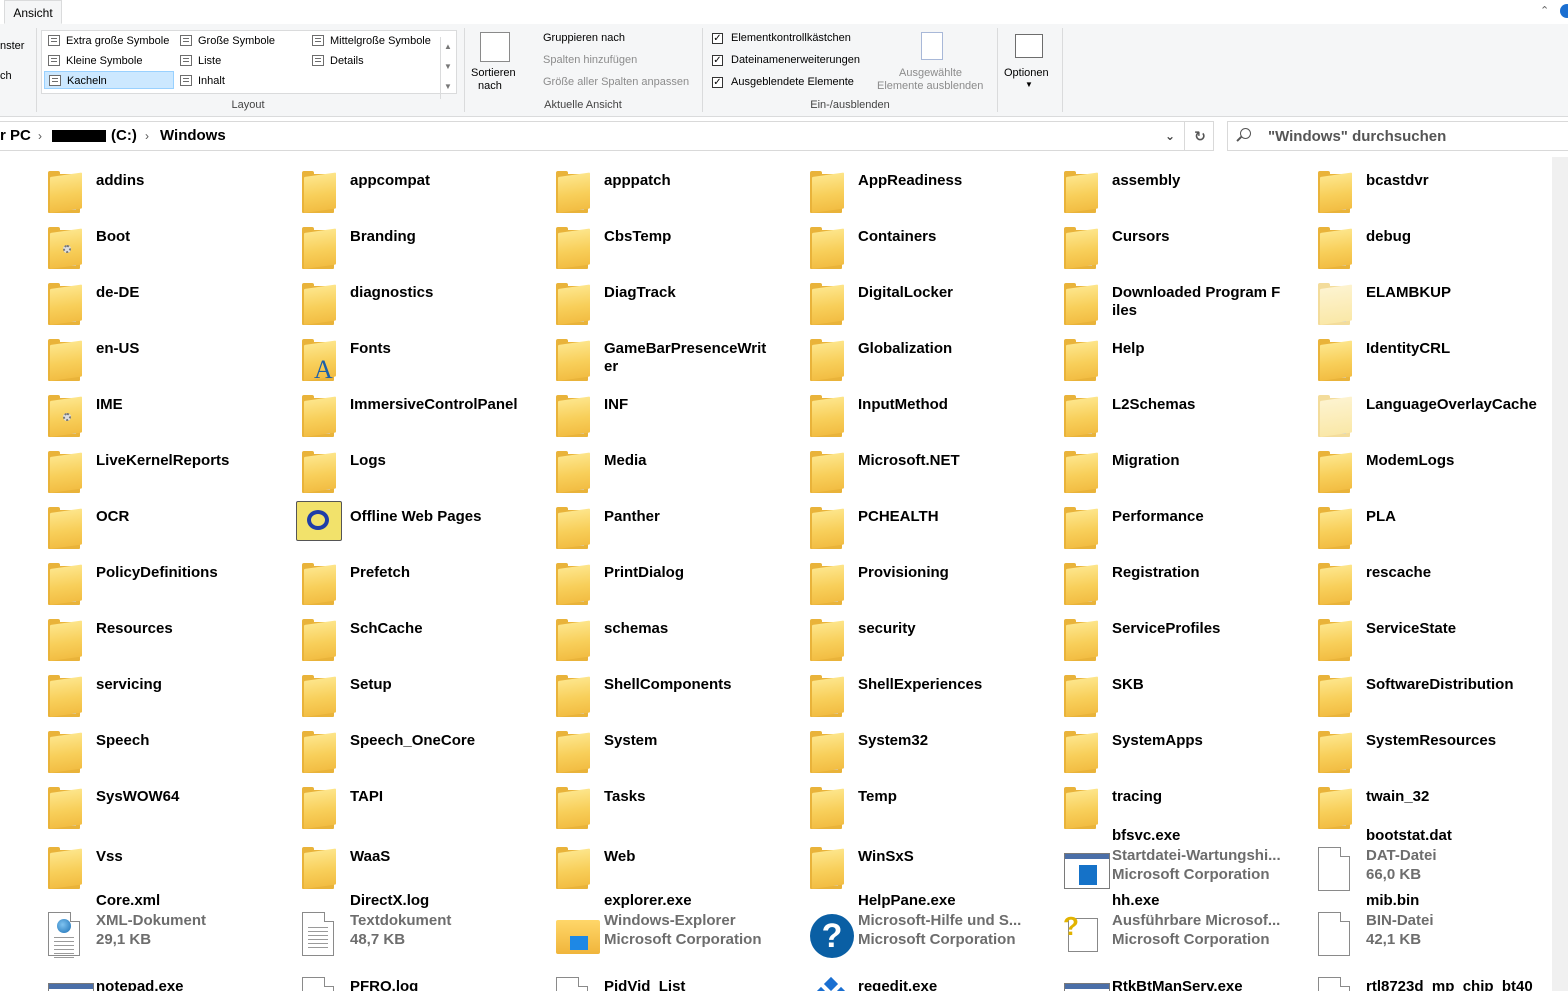  What do you see at coordinates (889, 745) in the screenshot?
I see `file-tile: System32` at bounding box center [889, 745].